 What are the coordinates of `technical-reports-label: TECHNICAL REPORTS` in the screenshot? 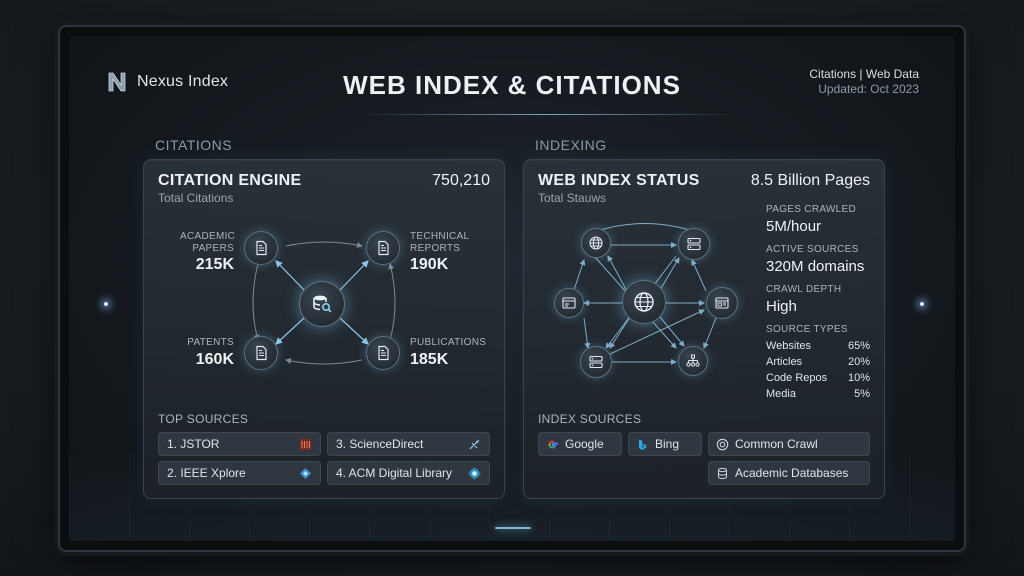 It's located at (440, 242).